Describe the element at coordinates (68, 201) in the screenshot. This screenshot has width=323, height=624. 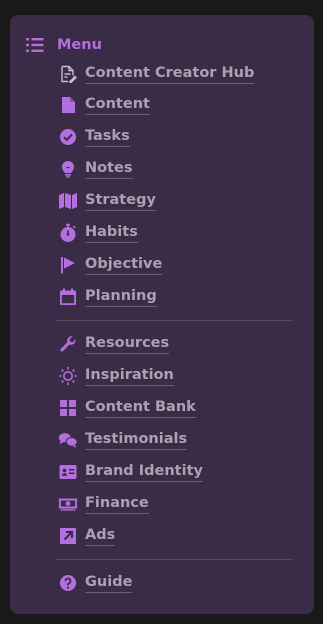
I see `map-icon` at that location.